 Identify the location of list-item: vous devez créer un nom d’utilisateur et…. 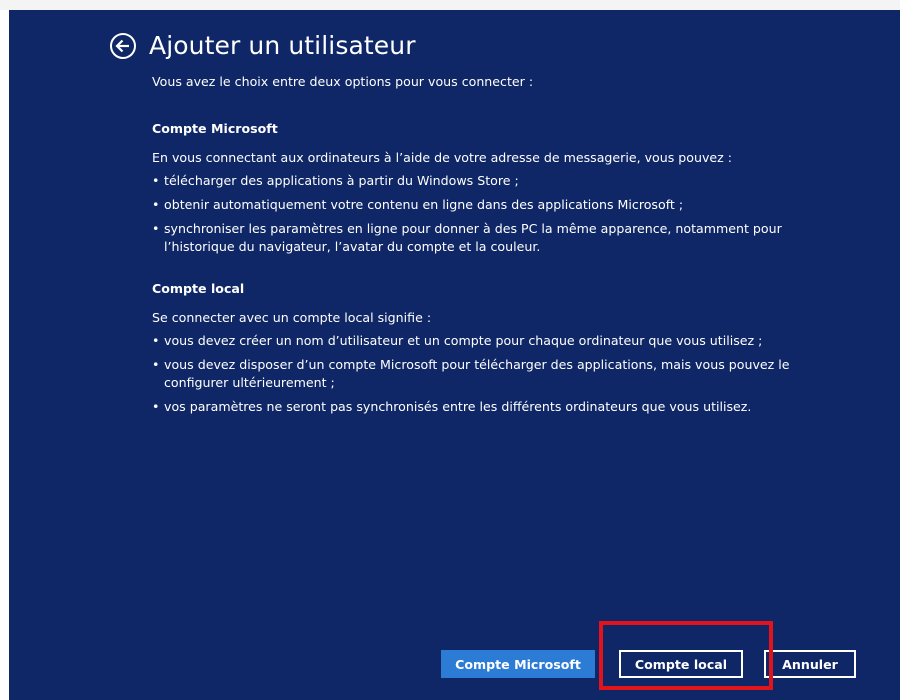
(502, 341).